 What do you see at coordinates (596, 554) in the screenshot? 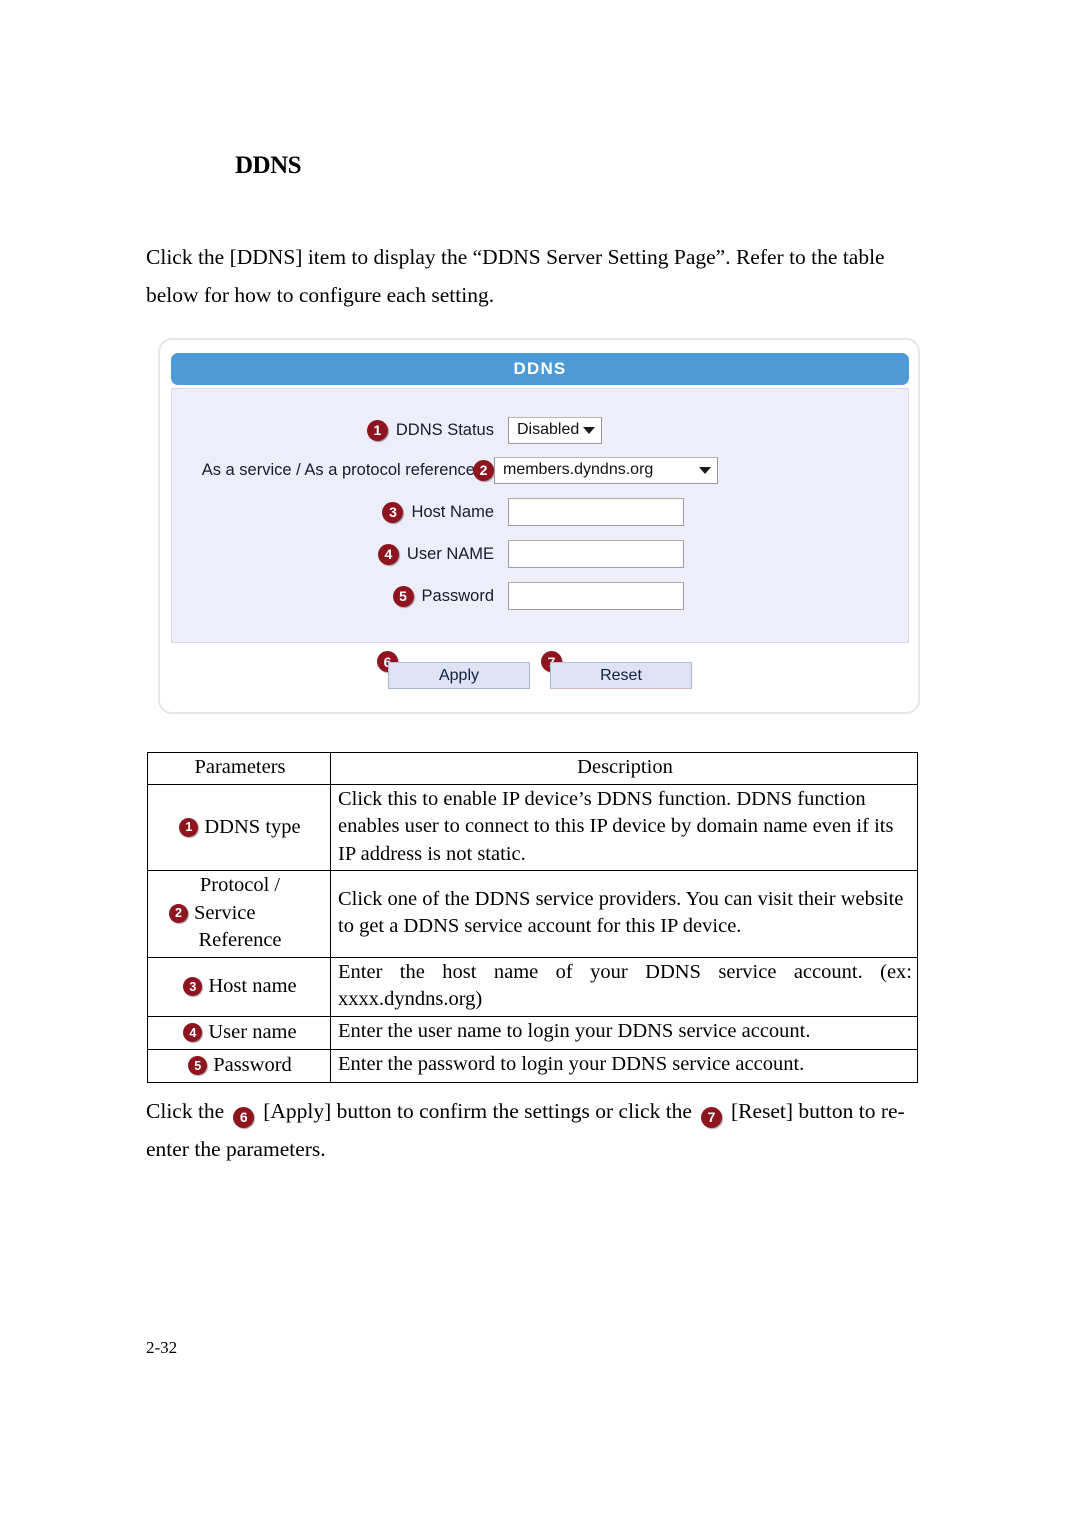
I see `input-user-name` at bounding box center [596, 554].